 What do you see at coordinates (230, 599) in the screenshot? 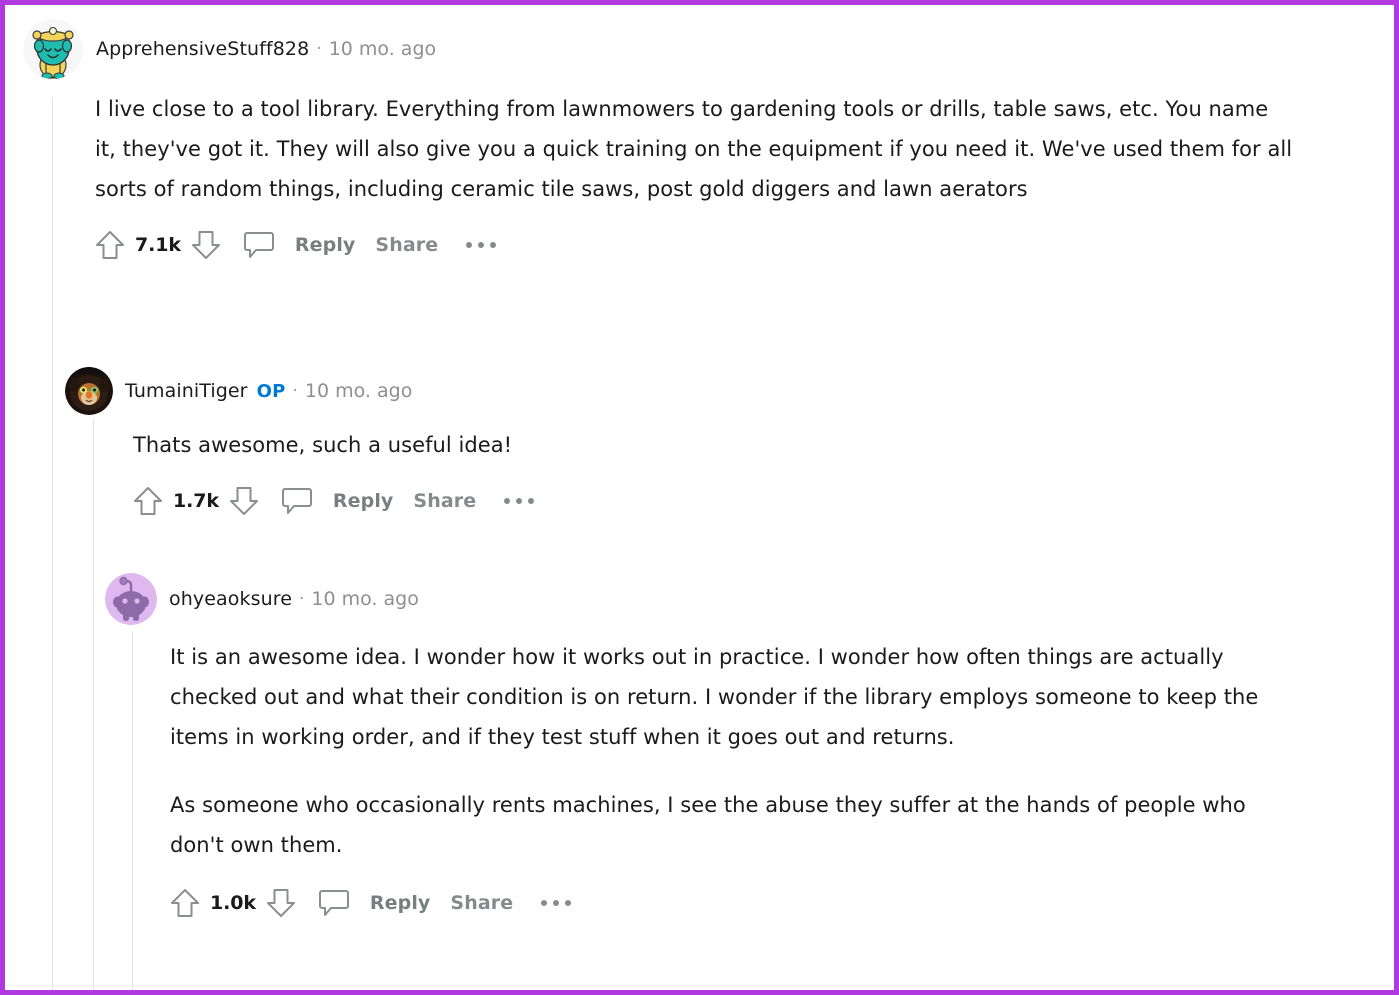
I see `comment-author: ohyeaoksure` at bounding box center [230, 599].